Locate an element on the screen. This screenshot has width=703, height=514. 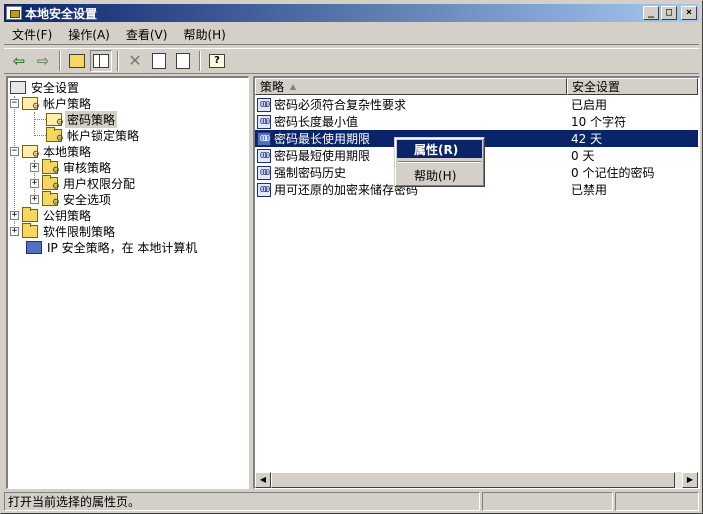
policy-name: 密码长度最小值 is located at coordinates (316, 122).